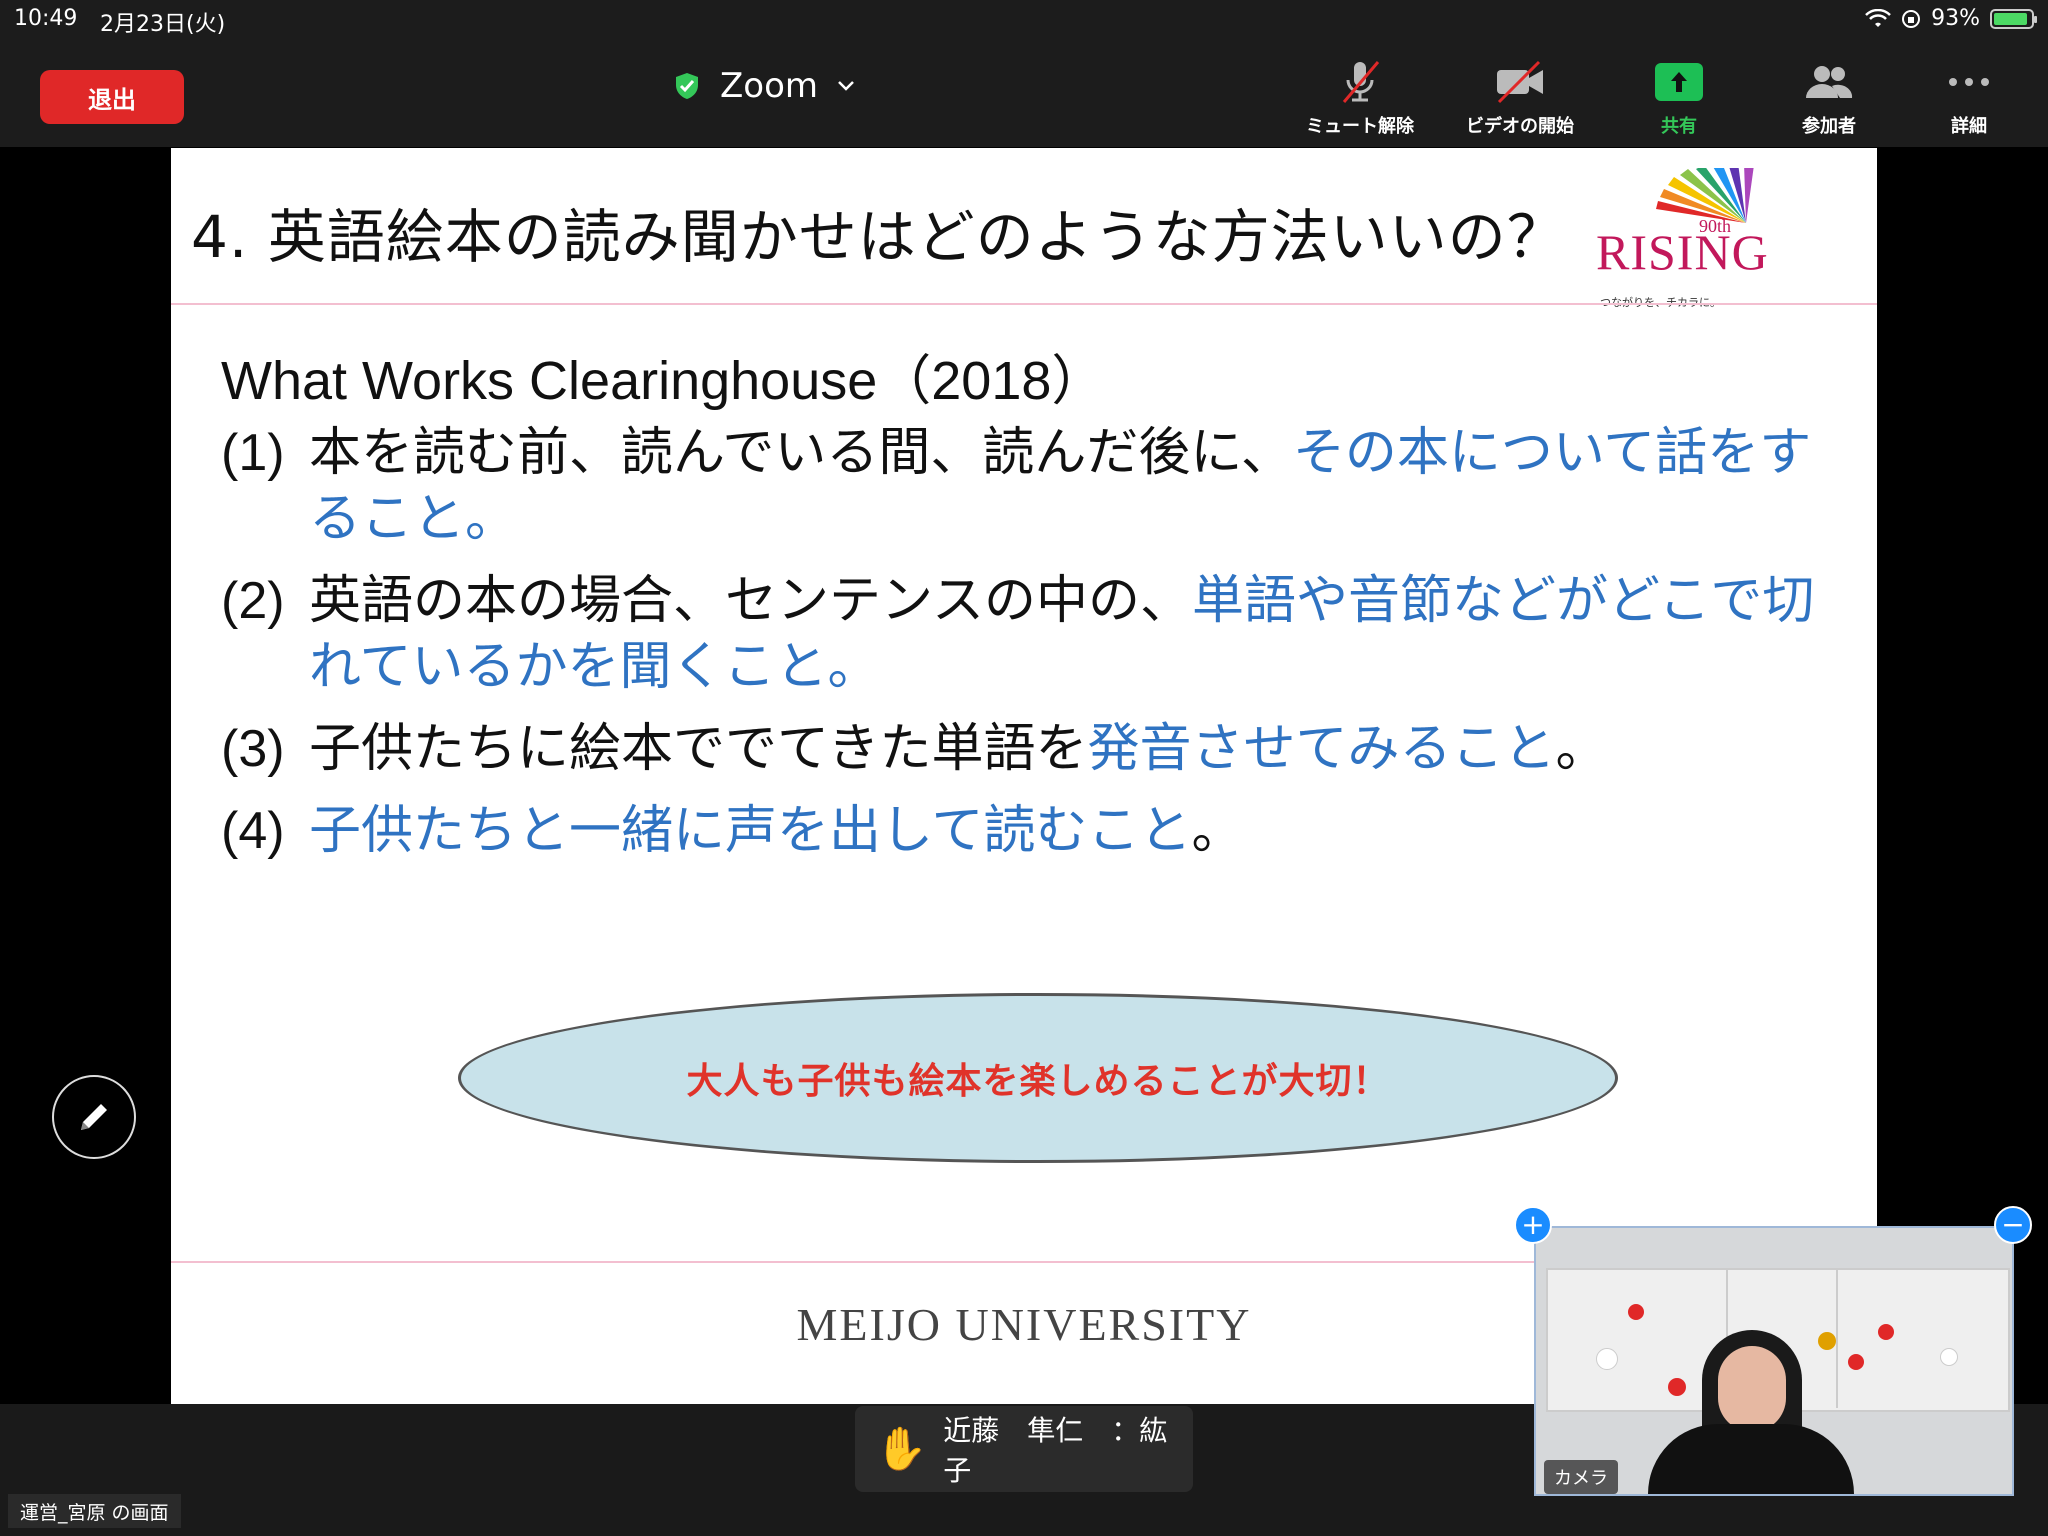 This screenshot has height=1536, width=2048. I want to click on participants-icon, so click(1829, 82).